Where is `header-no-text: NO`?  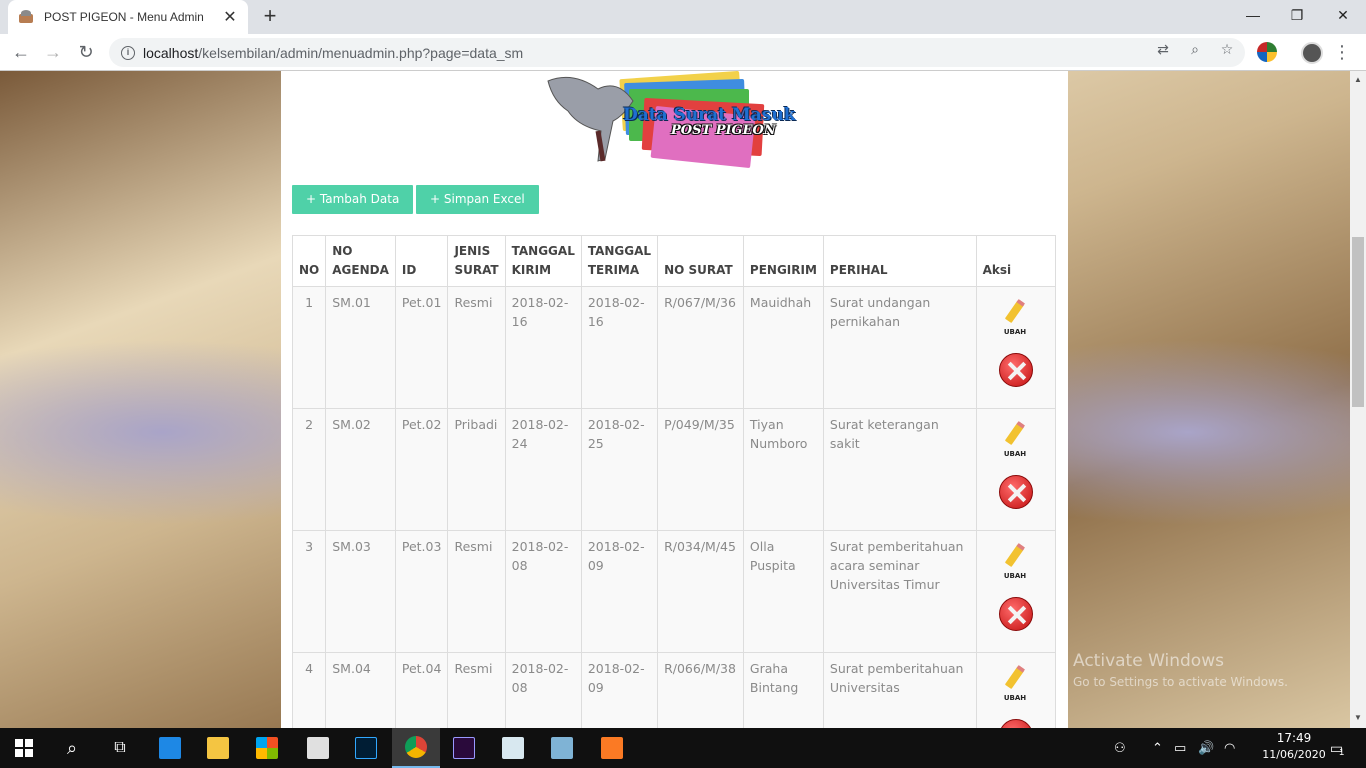 header-no-text: NO is located at coordinates (309, 270).